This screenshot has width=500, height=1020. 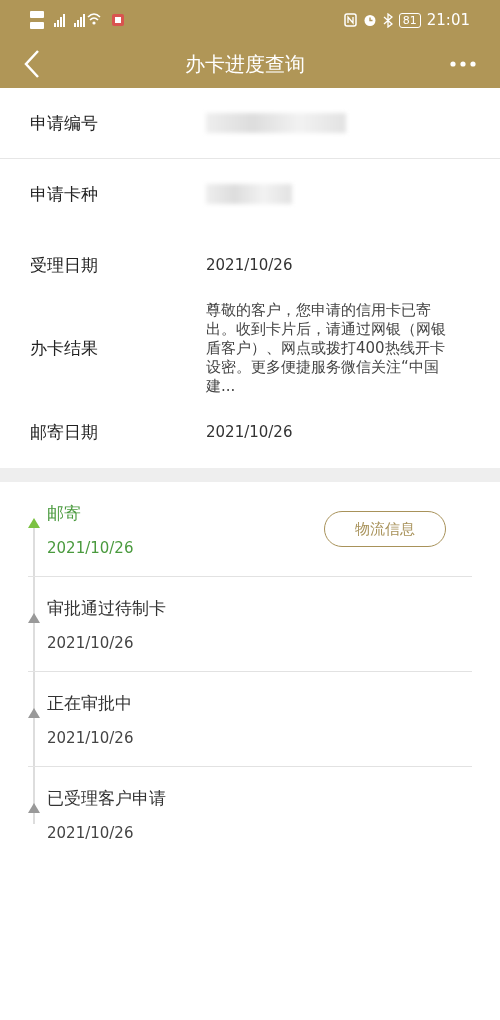 What do you see at coordinates (64, 123) in the screenshot?
I see `field-label: 申请编号` at bounding box center [64, 123].